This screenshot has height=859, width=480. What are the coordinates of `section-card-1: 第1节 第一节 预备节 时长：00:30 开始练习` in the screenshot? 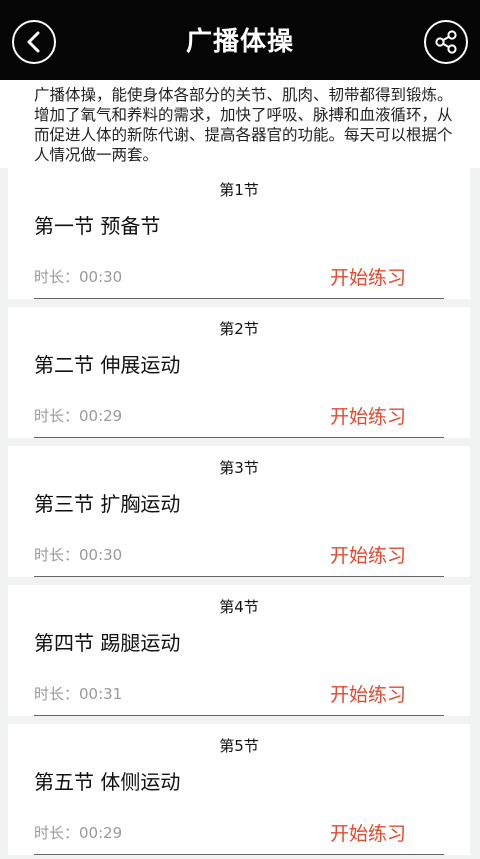 It's located at (239, 233).